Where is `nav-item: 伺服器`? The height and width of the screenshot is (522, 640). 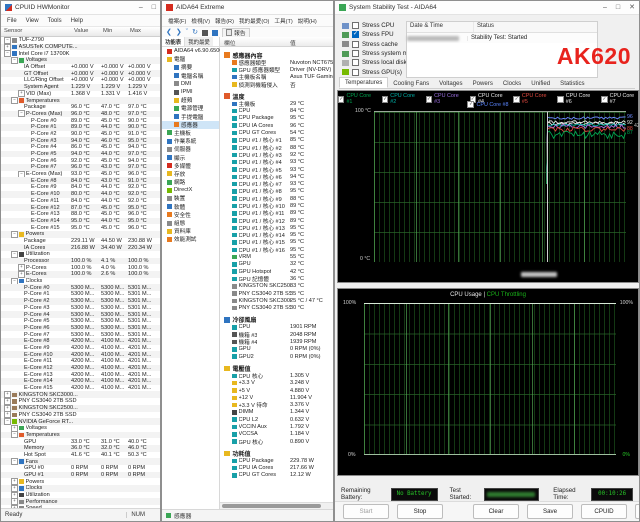 nav-item: 伺服器 is located at coordinates (190, 149).